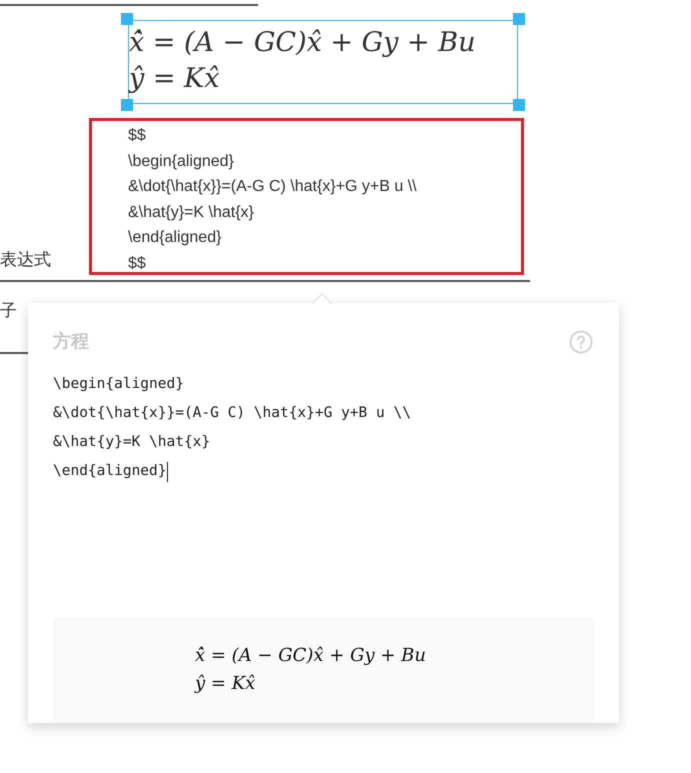 The height and width of the screenshot is (773, 691). I want to click on code-line: &\hat{y}=K \hat{x}, so click(131, 442).